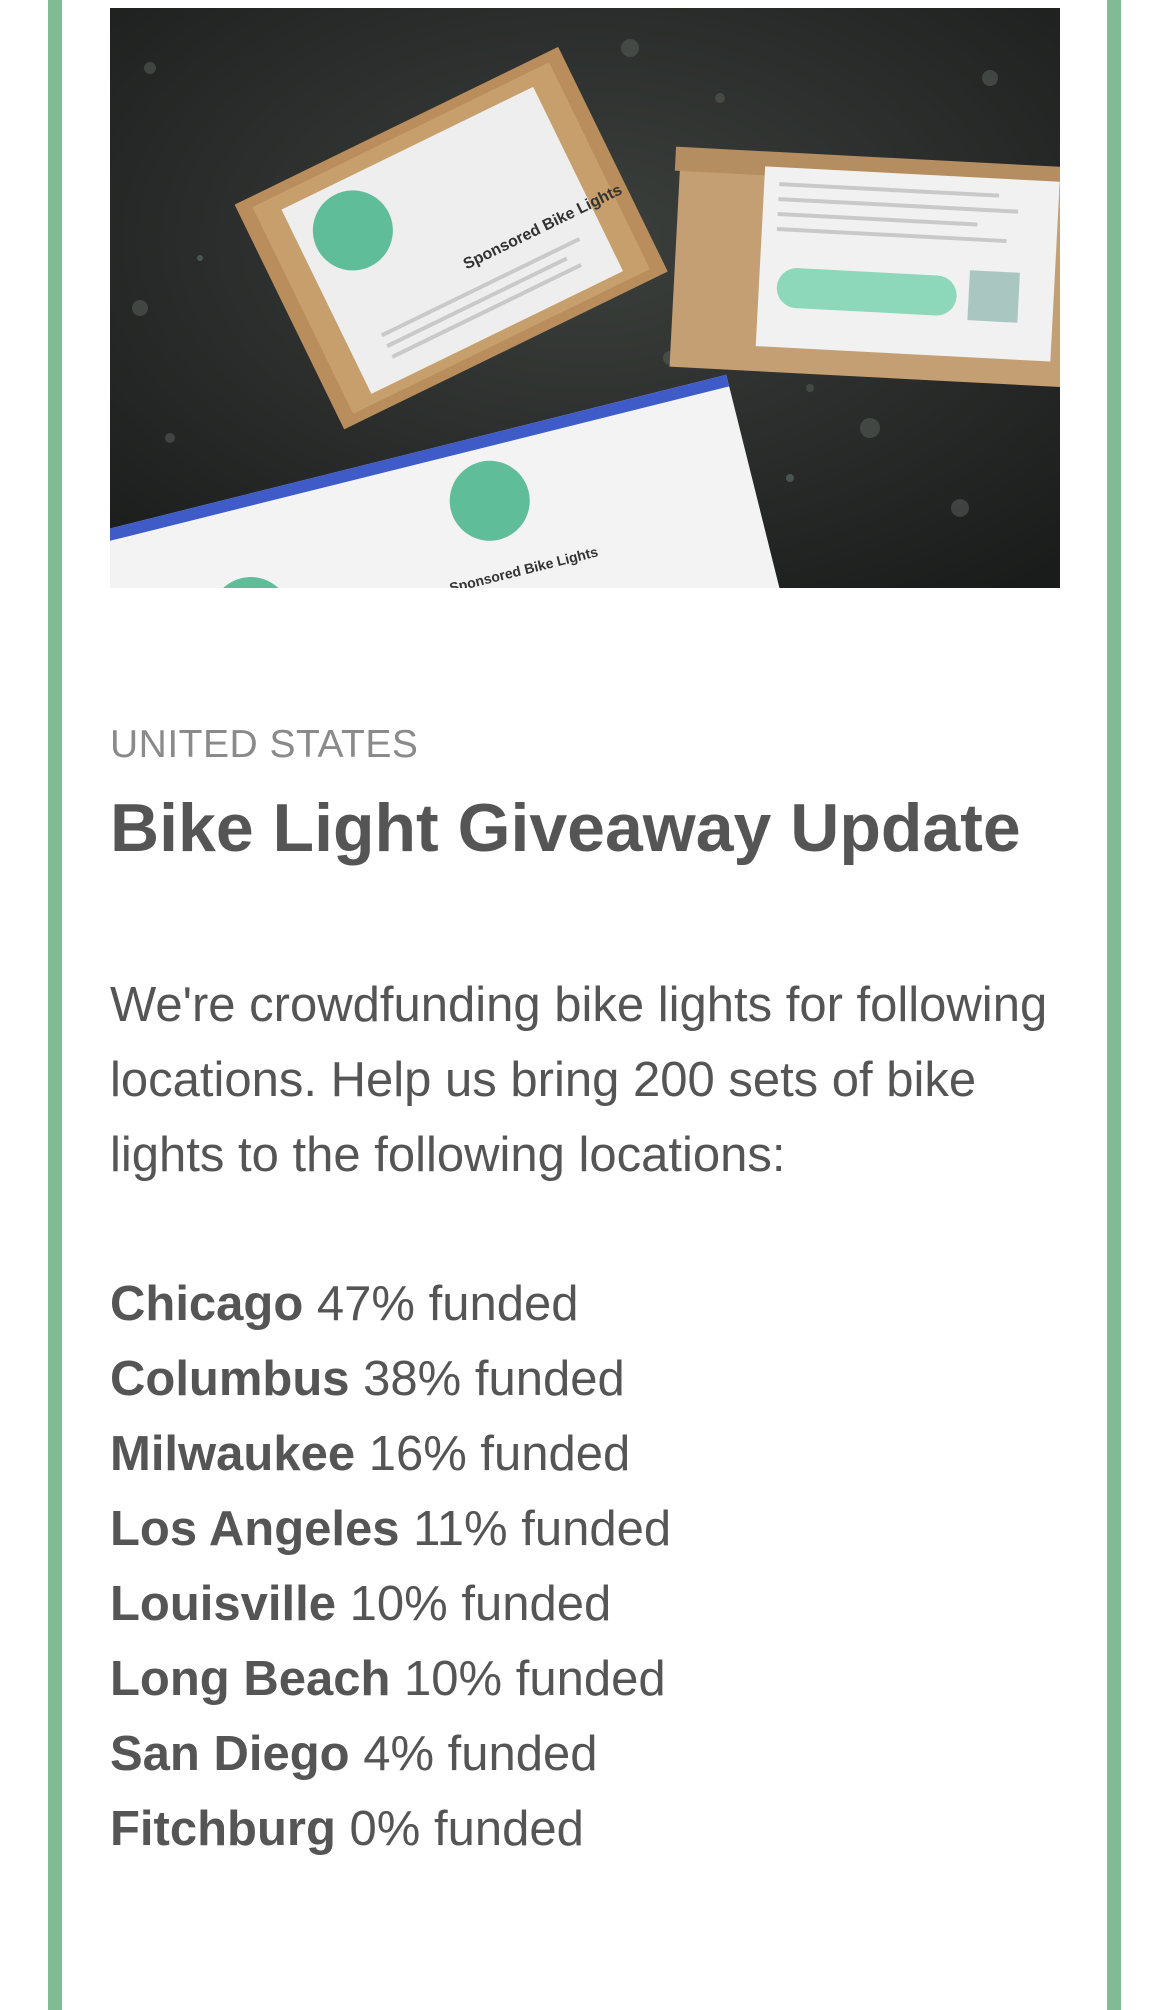 The image size is (1170, 2010). What do you see at coordinates (264, 744) in the screenshot?
I see `region-eyebrow: UNITED STATES` at bounding box center [264, 744].